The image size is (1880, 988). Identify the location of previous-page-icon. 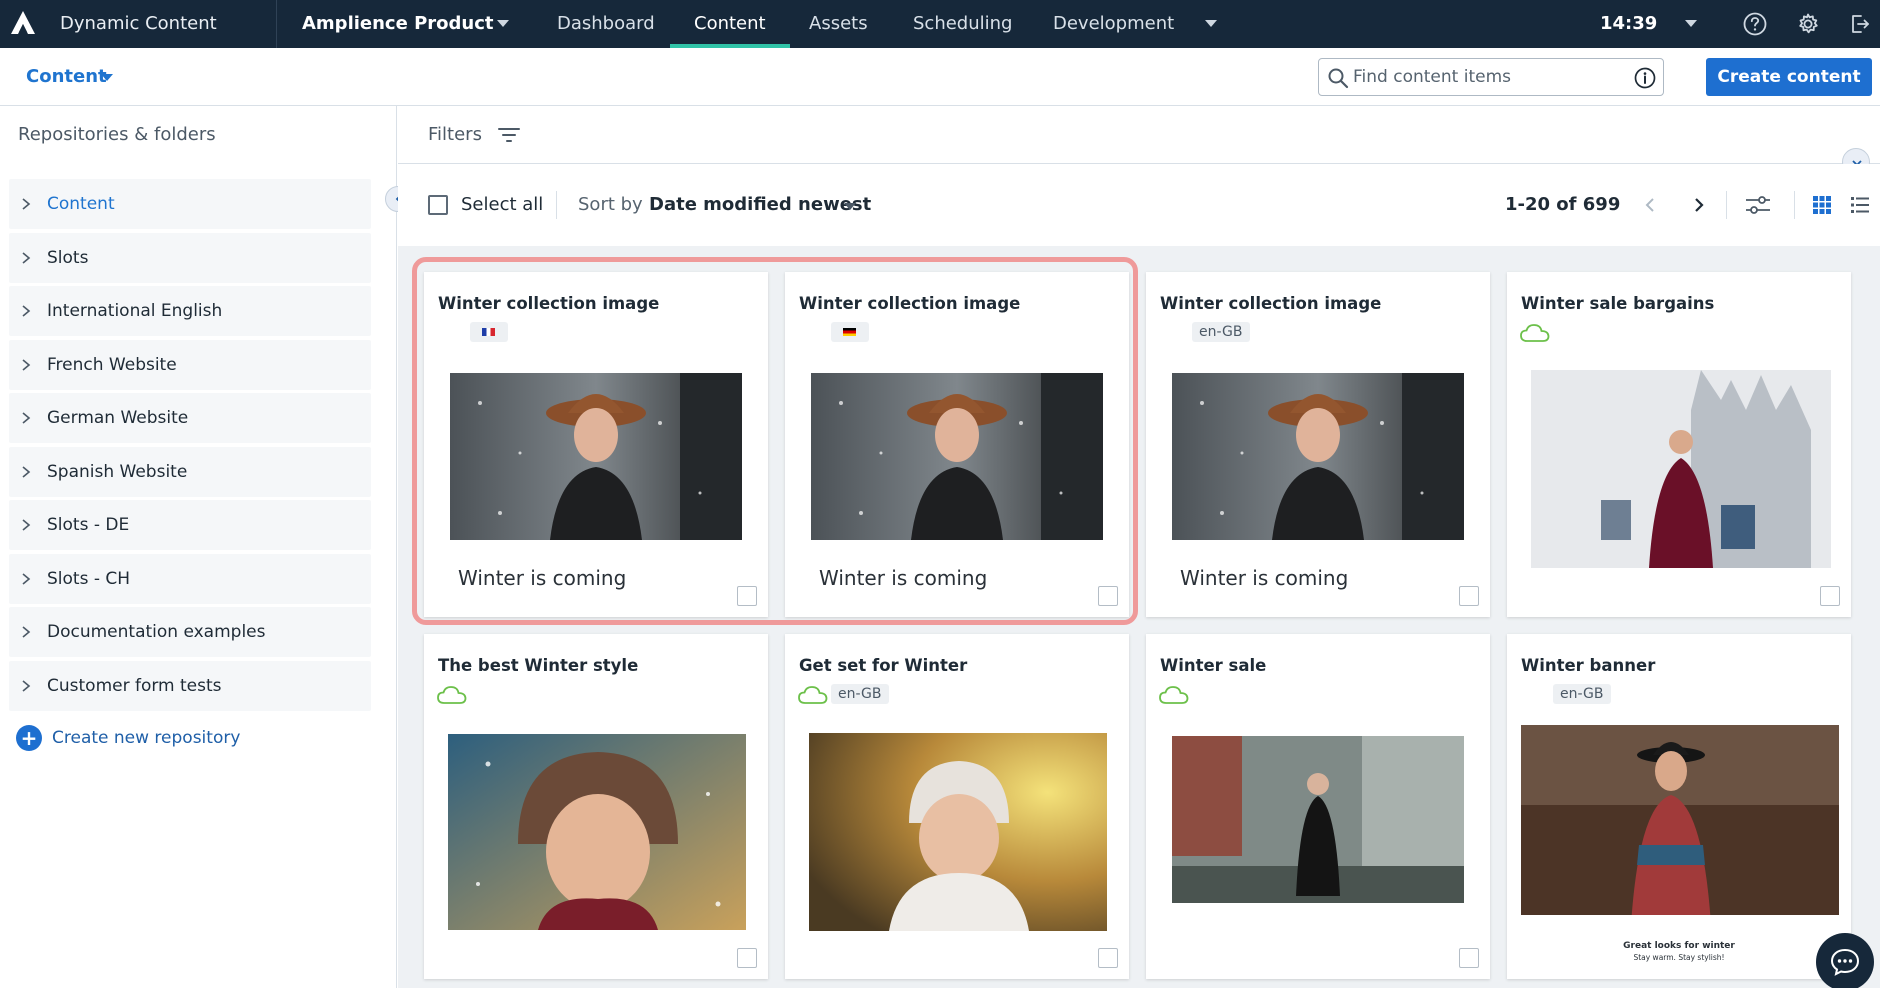
(1650, 205).